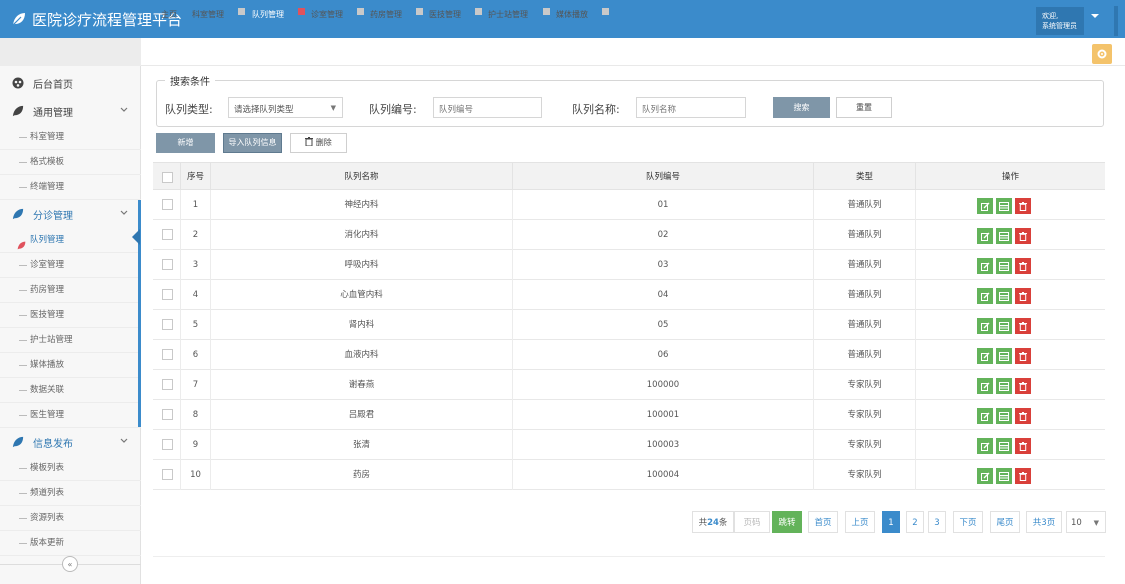 This screenshot has width=1125, height=584. I want to click on user-menu: 欢迎, 系统管理员, so click(1060, 21).